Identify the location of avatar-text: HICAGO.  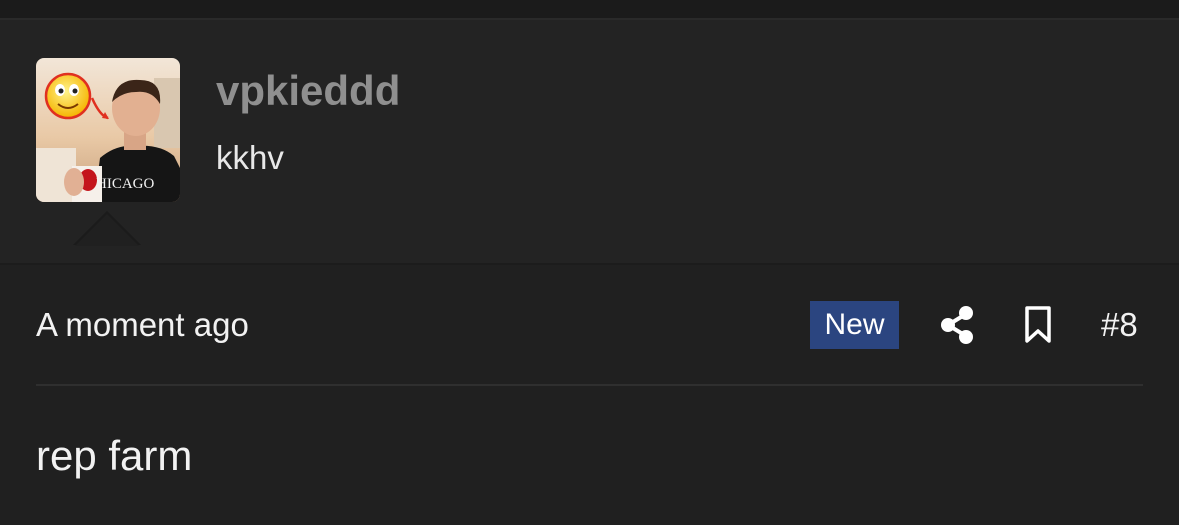
(125, 184).